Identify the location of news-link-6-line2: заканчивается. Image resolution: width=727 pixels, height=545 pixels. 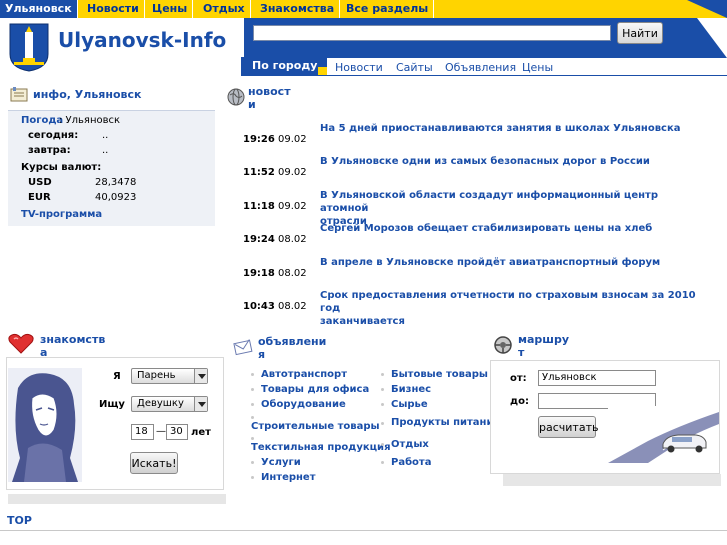
(362, 321).